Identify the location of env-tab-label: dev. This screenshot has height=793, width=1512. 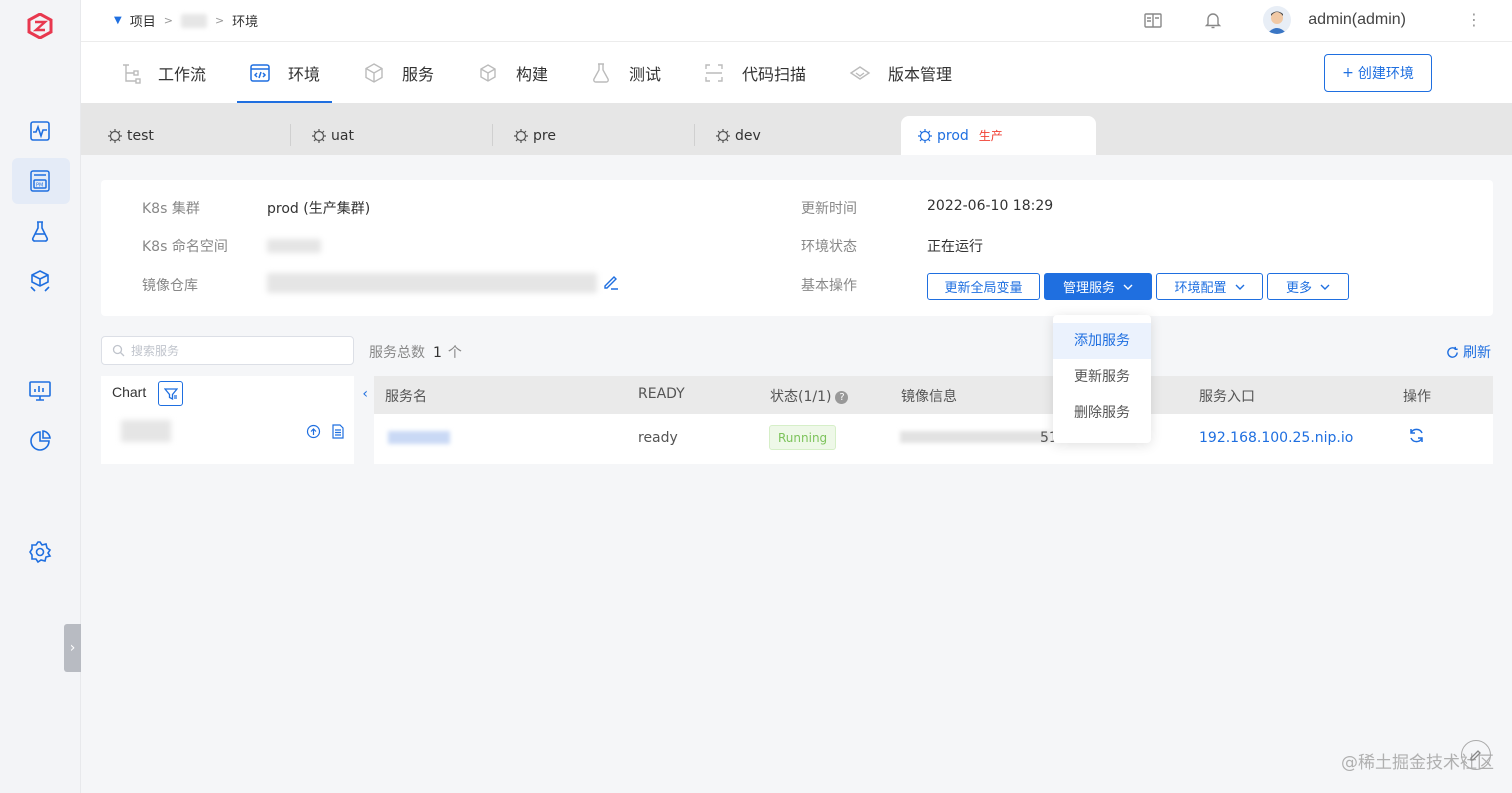
(748, 135).